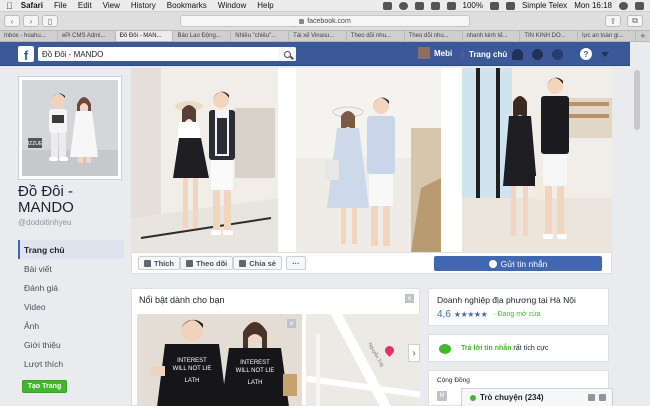 This screenshot has width=650, height=406. I want to click on avatar, so click(424, 53).